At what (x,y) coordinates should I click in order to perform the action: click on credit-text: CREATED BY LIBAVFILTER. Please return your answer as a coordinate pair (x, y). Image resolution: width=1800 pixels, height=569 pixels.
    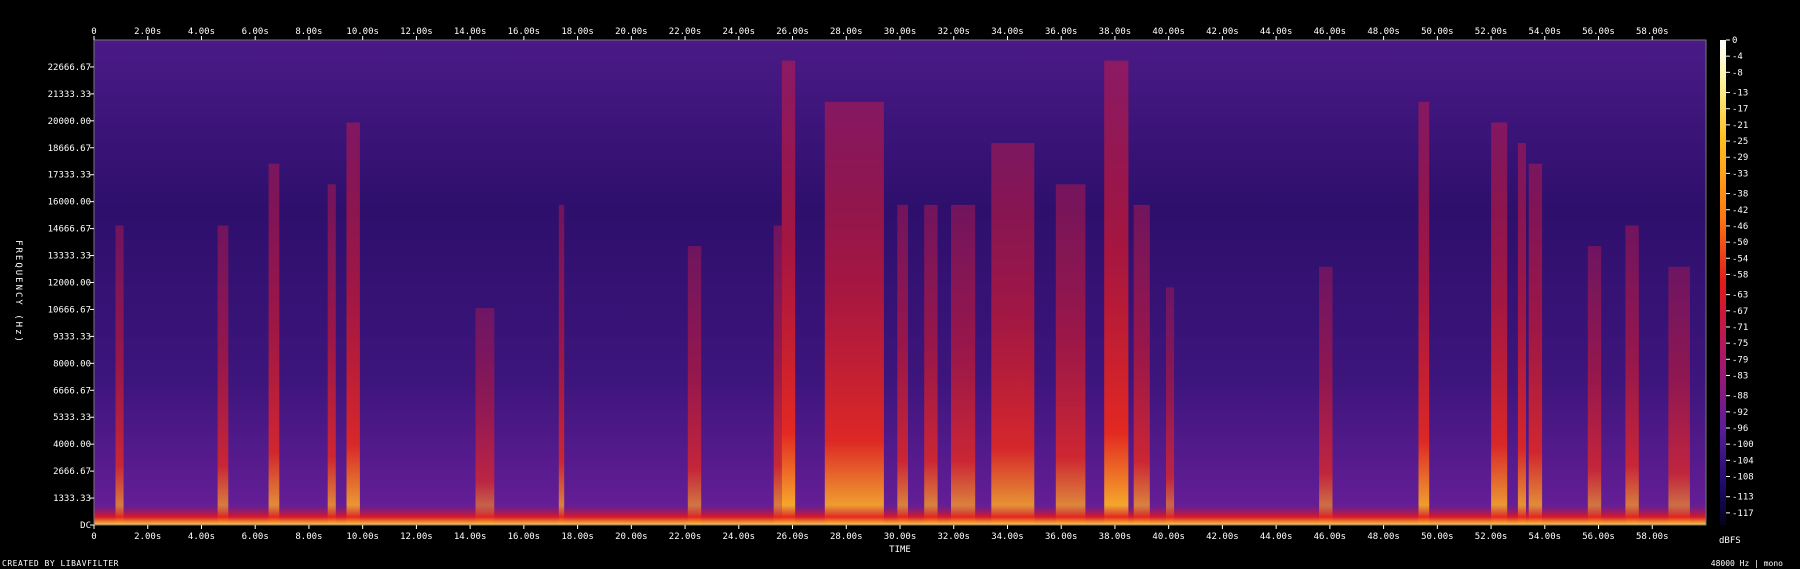
    Looking at the image, I should click on (60, 563).